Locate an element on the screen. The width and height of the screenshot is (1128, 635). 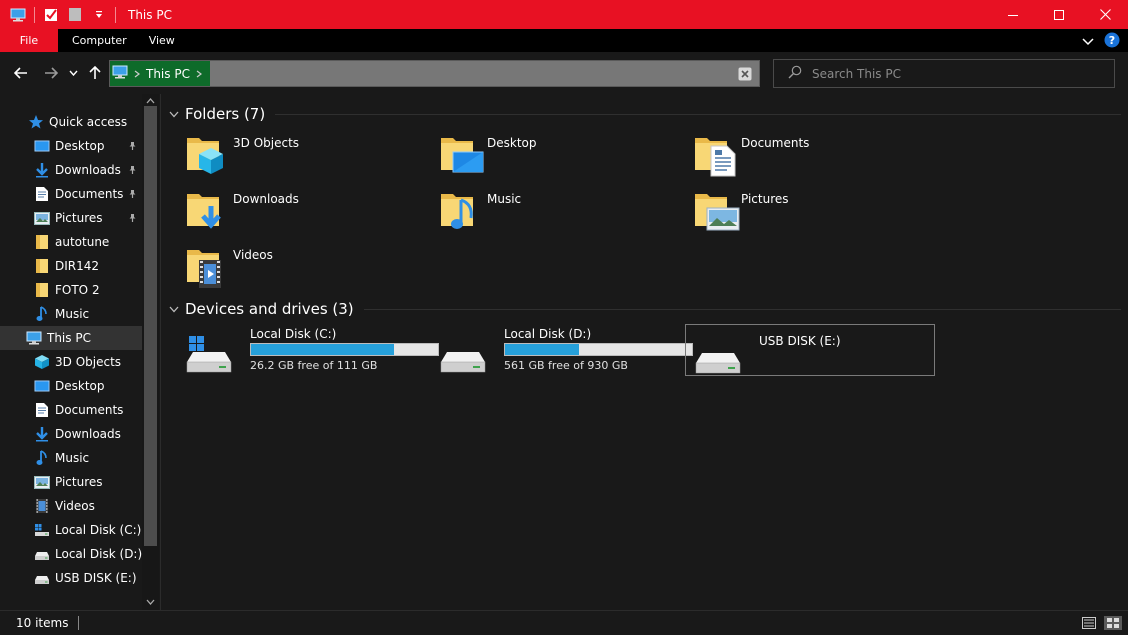
sidebar-item-videos: Videos is located at coordinates (71, 506).